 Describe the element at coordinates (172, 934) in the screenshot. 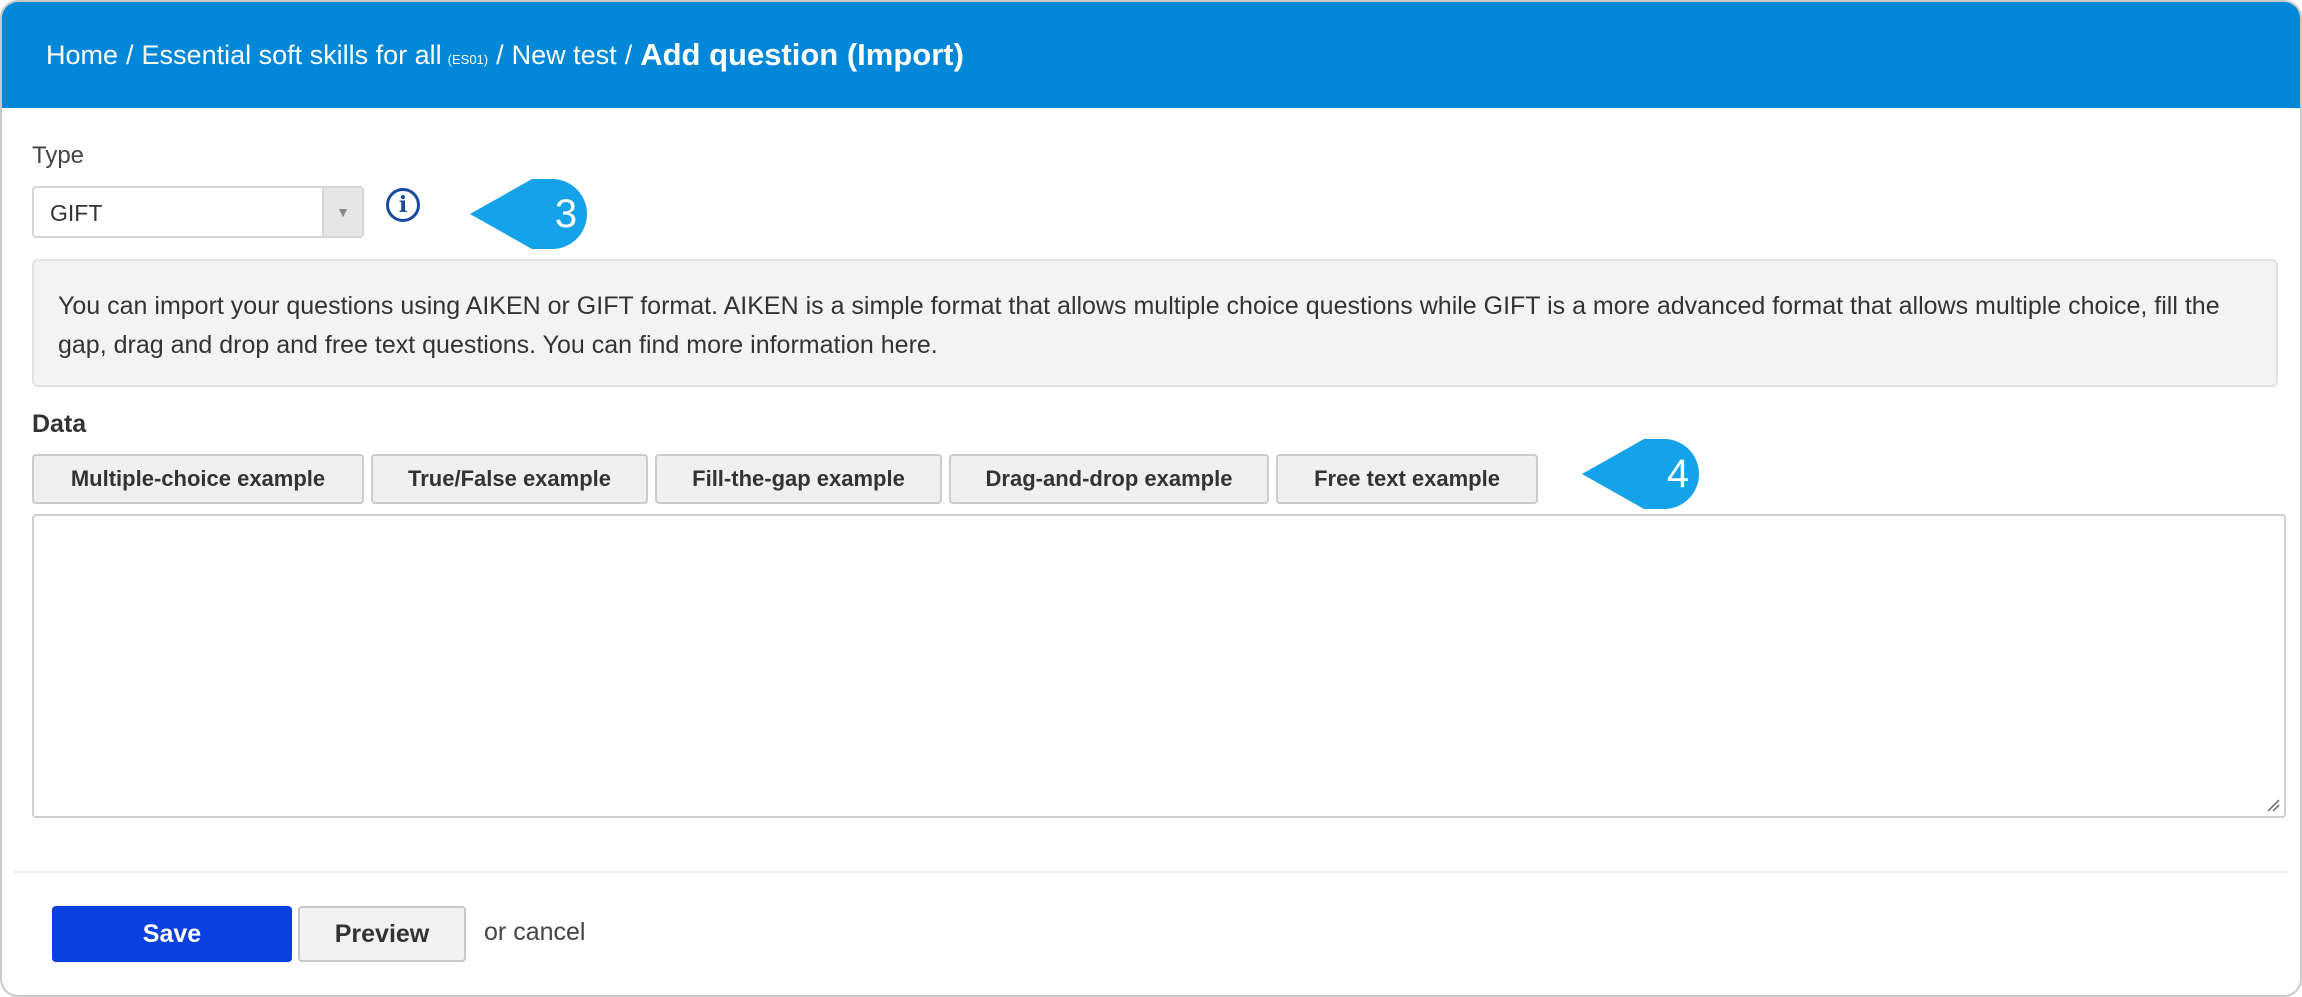

I see `save-button: Save` at that location.